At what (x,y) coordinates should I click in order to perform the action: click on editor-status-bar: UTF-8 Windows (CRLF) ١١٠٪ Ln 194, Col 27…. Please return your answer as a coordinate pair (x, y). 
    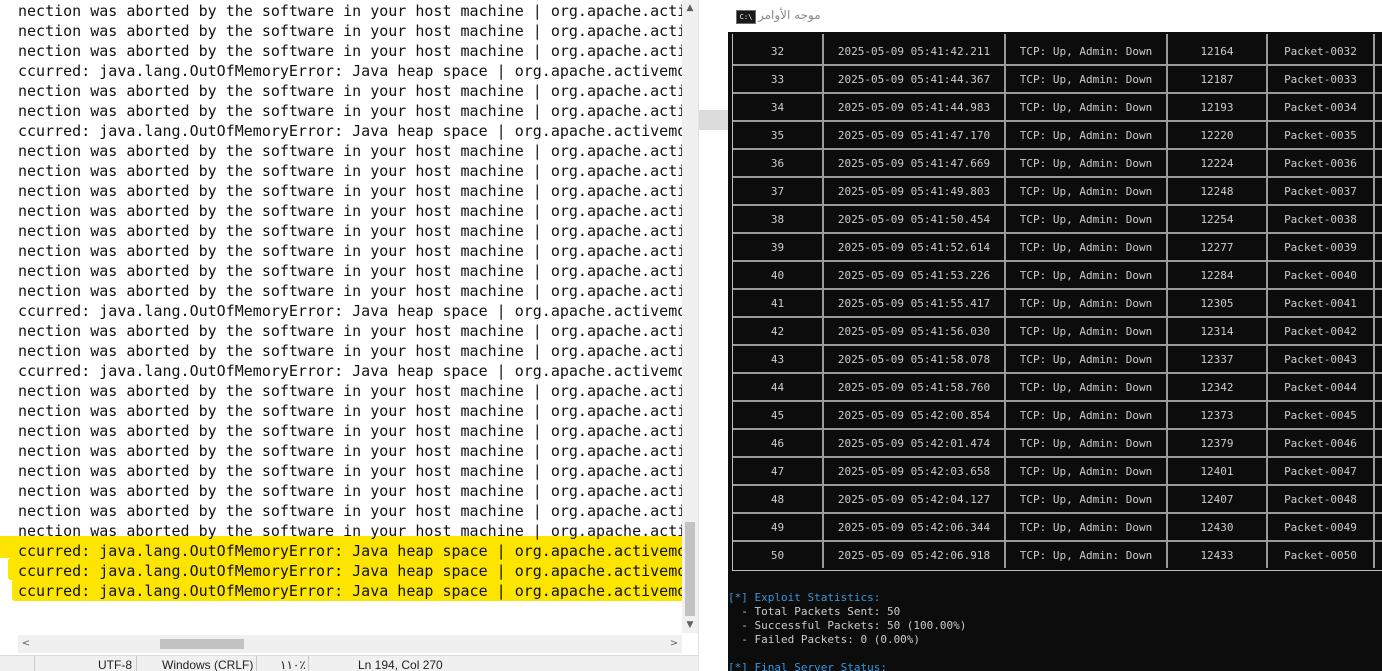
    Looking at the image, I should click on (349, 663).